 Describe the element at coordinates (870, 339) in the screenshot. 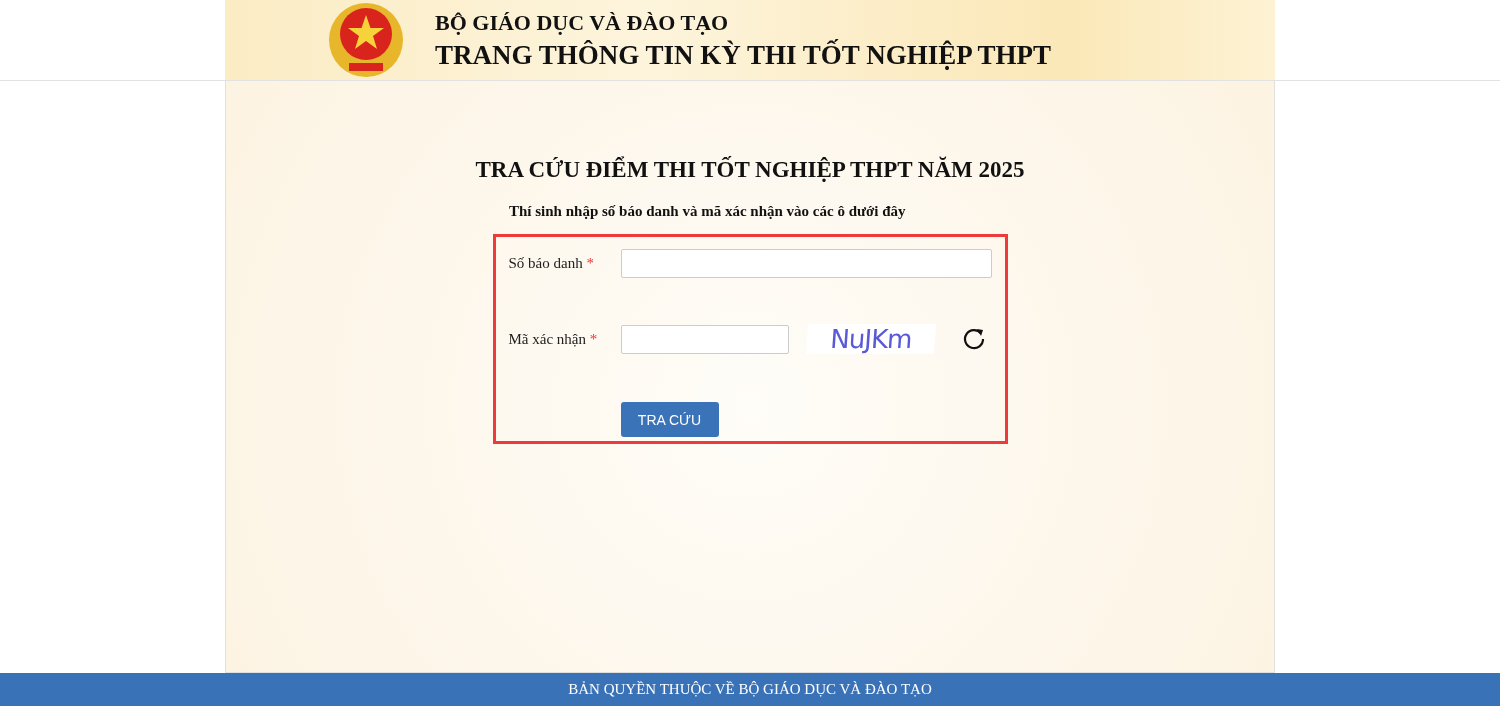

I see `captcha-image: NuJKm` at that location.